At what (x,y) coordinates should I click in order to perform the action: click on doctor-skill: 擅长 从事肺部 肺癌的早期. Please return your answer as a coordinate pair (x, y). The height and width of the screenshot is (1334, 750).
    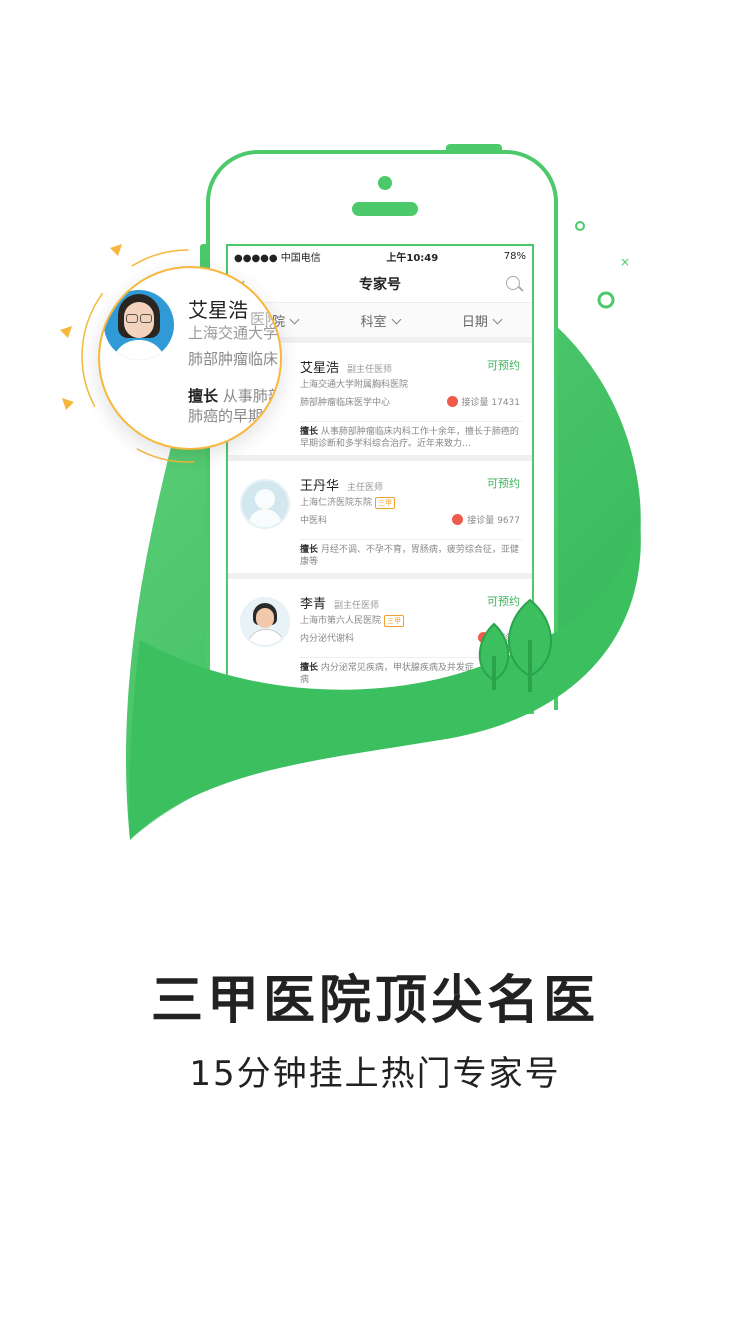
    Looking at the image, I should click on (235, 406).